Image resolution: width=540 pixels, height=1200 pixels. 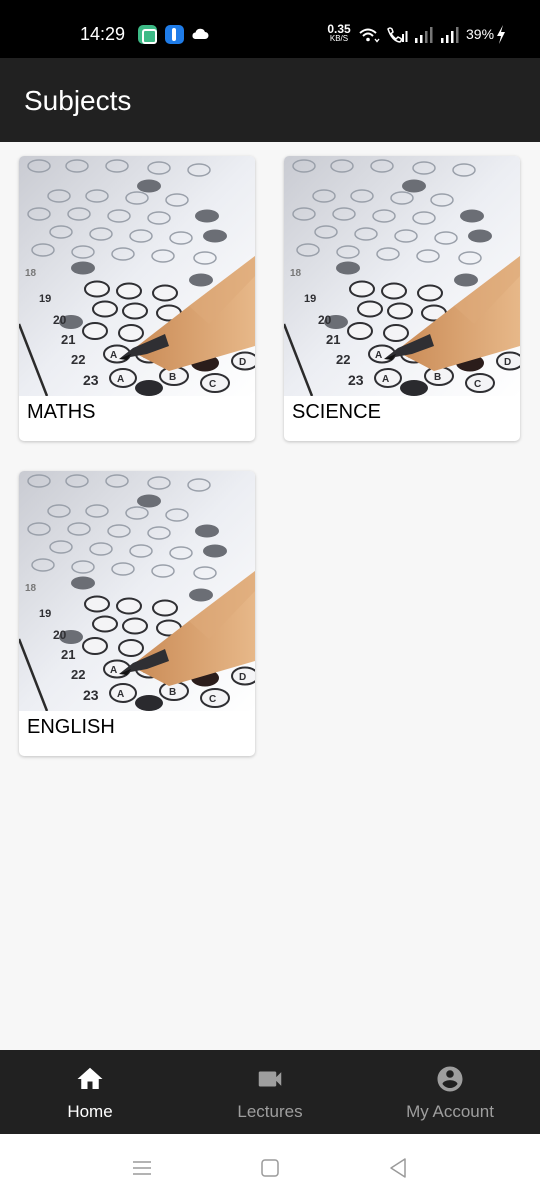 What do you see at coordinates (339, 38) in the screenshot?
I see `network-speed-unit: KB/S` at bounding box center [339, 38].